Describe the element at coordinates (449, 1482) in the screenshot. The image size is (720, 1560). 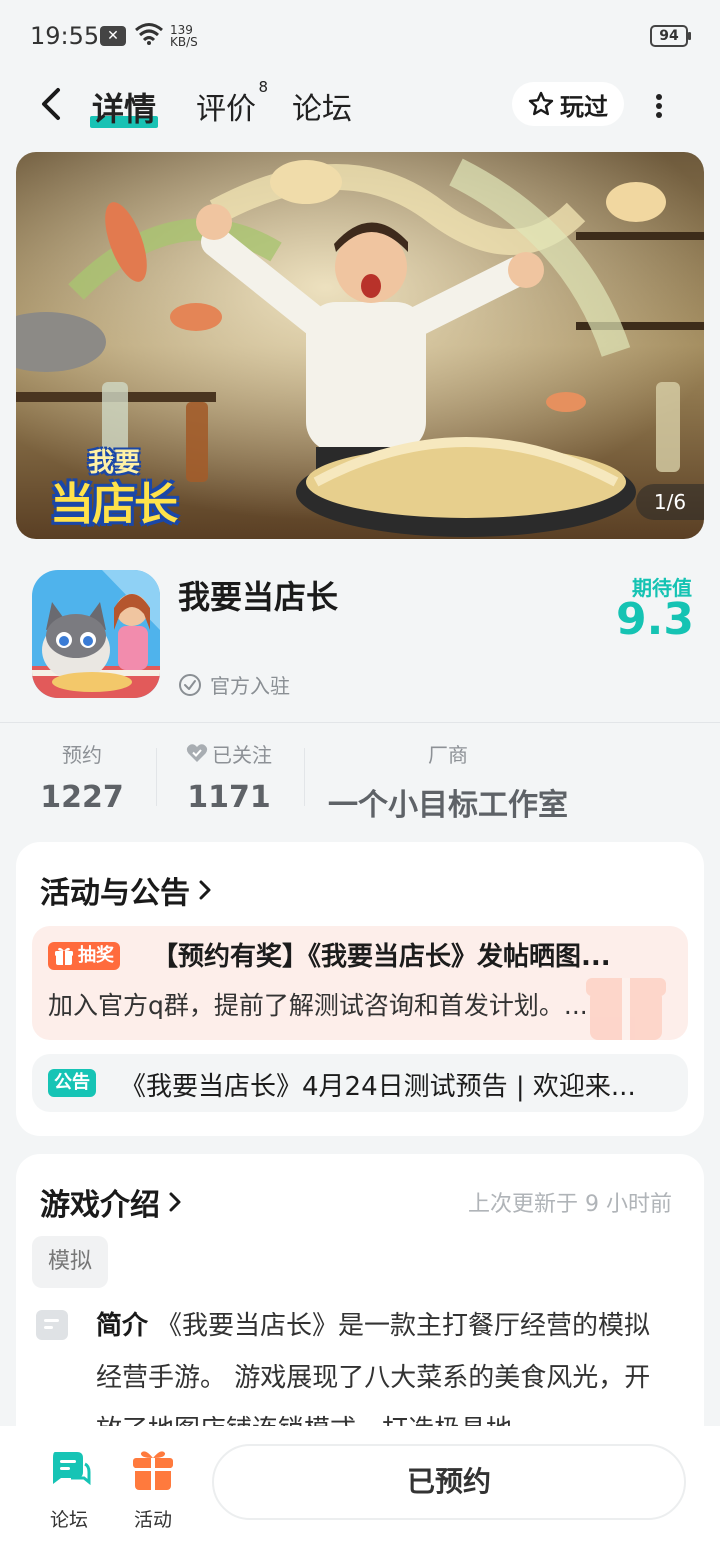
I see `reserved-button: 已预约` at that location.